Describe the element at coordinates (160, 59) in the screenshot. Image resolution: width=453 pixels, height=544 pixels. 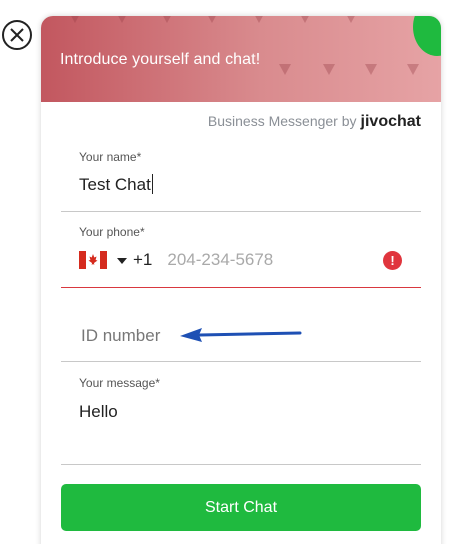
I see `header-title: Introduce yourself and chat!` at that location.